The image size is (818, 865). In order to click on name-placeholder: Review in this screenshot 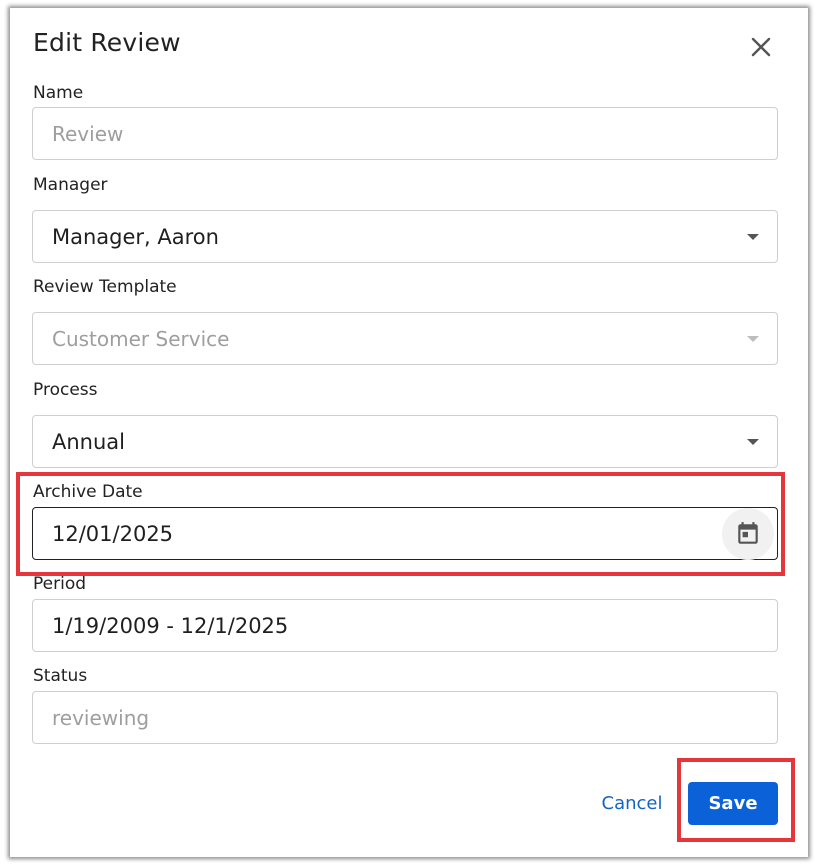, I will do `click(88, 133)`.